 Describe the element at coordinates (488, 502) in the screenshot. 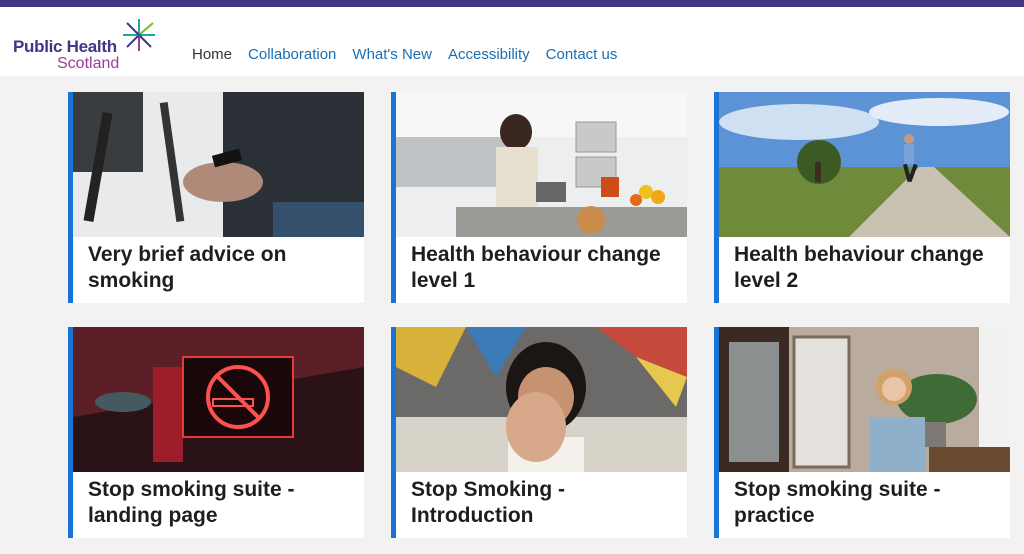

I see `card-title: Stop Smoking - Introduction` at that location.